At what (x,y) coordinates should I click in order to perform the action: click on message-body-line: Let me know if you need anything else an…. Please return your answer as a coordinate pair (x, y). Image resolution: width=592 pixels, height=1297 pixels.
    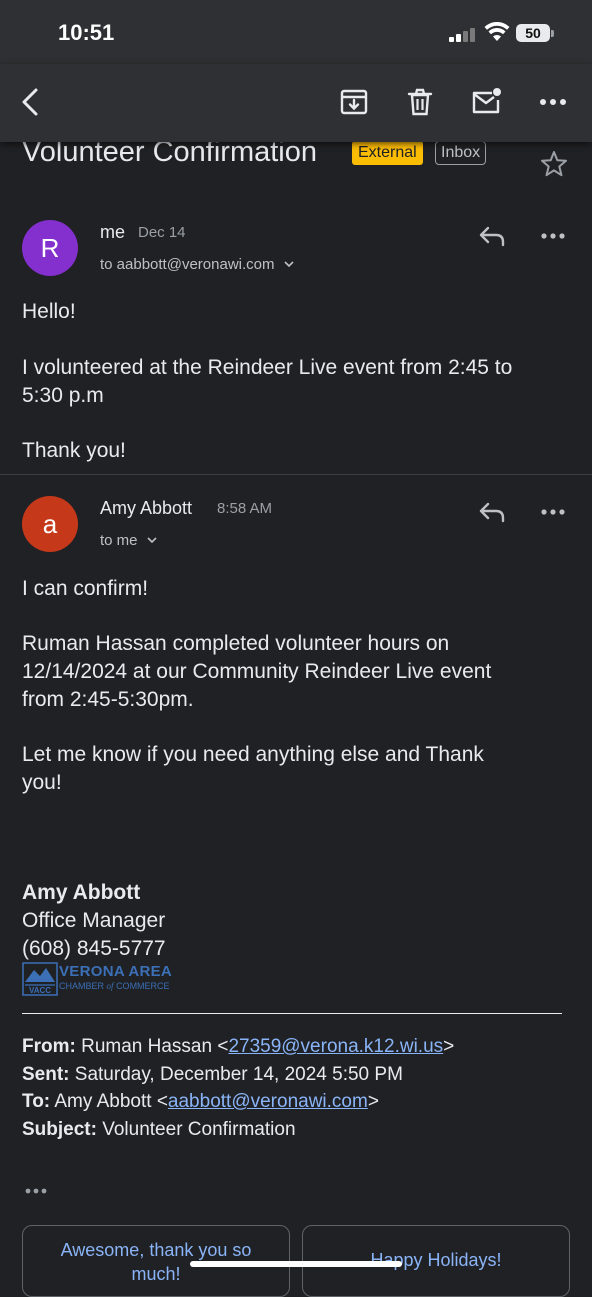
    Looking at the image, I should click on (253, 754).